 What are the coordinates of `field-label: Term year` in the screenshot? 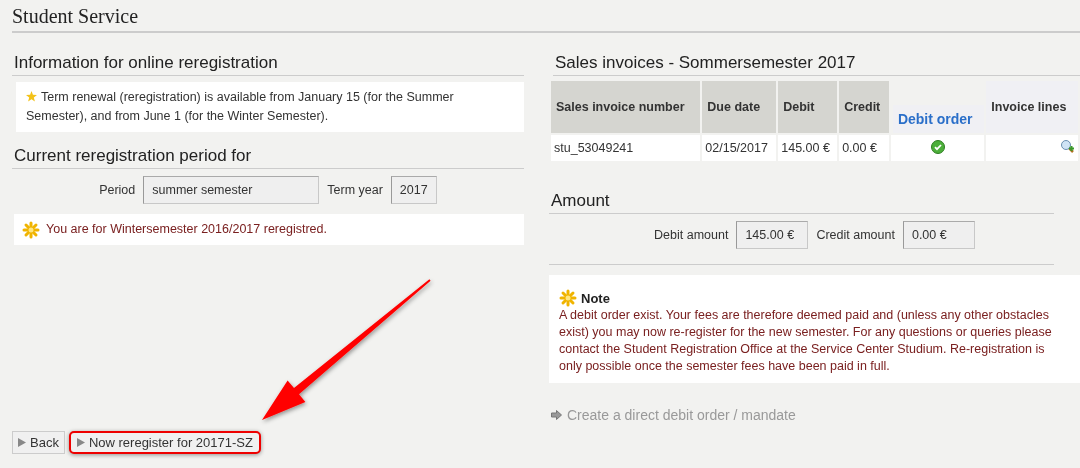 It's located at (355, 190).